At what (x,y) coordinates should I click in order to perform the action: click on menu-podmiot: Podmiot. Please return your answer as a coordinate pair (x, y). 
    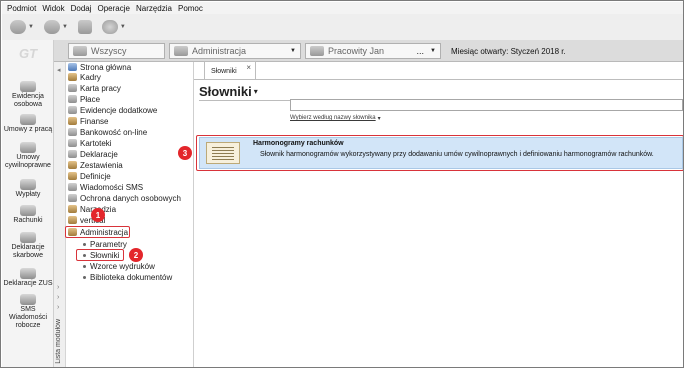
    Looking at the image, I should click on (20, 8).